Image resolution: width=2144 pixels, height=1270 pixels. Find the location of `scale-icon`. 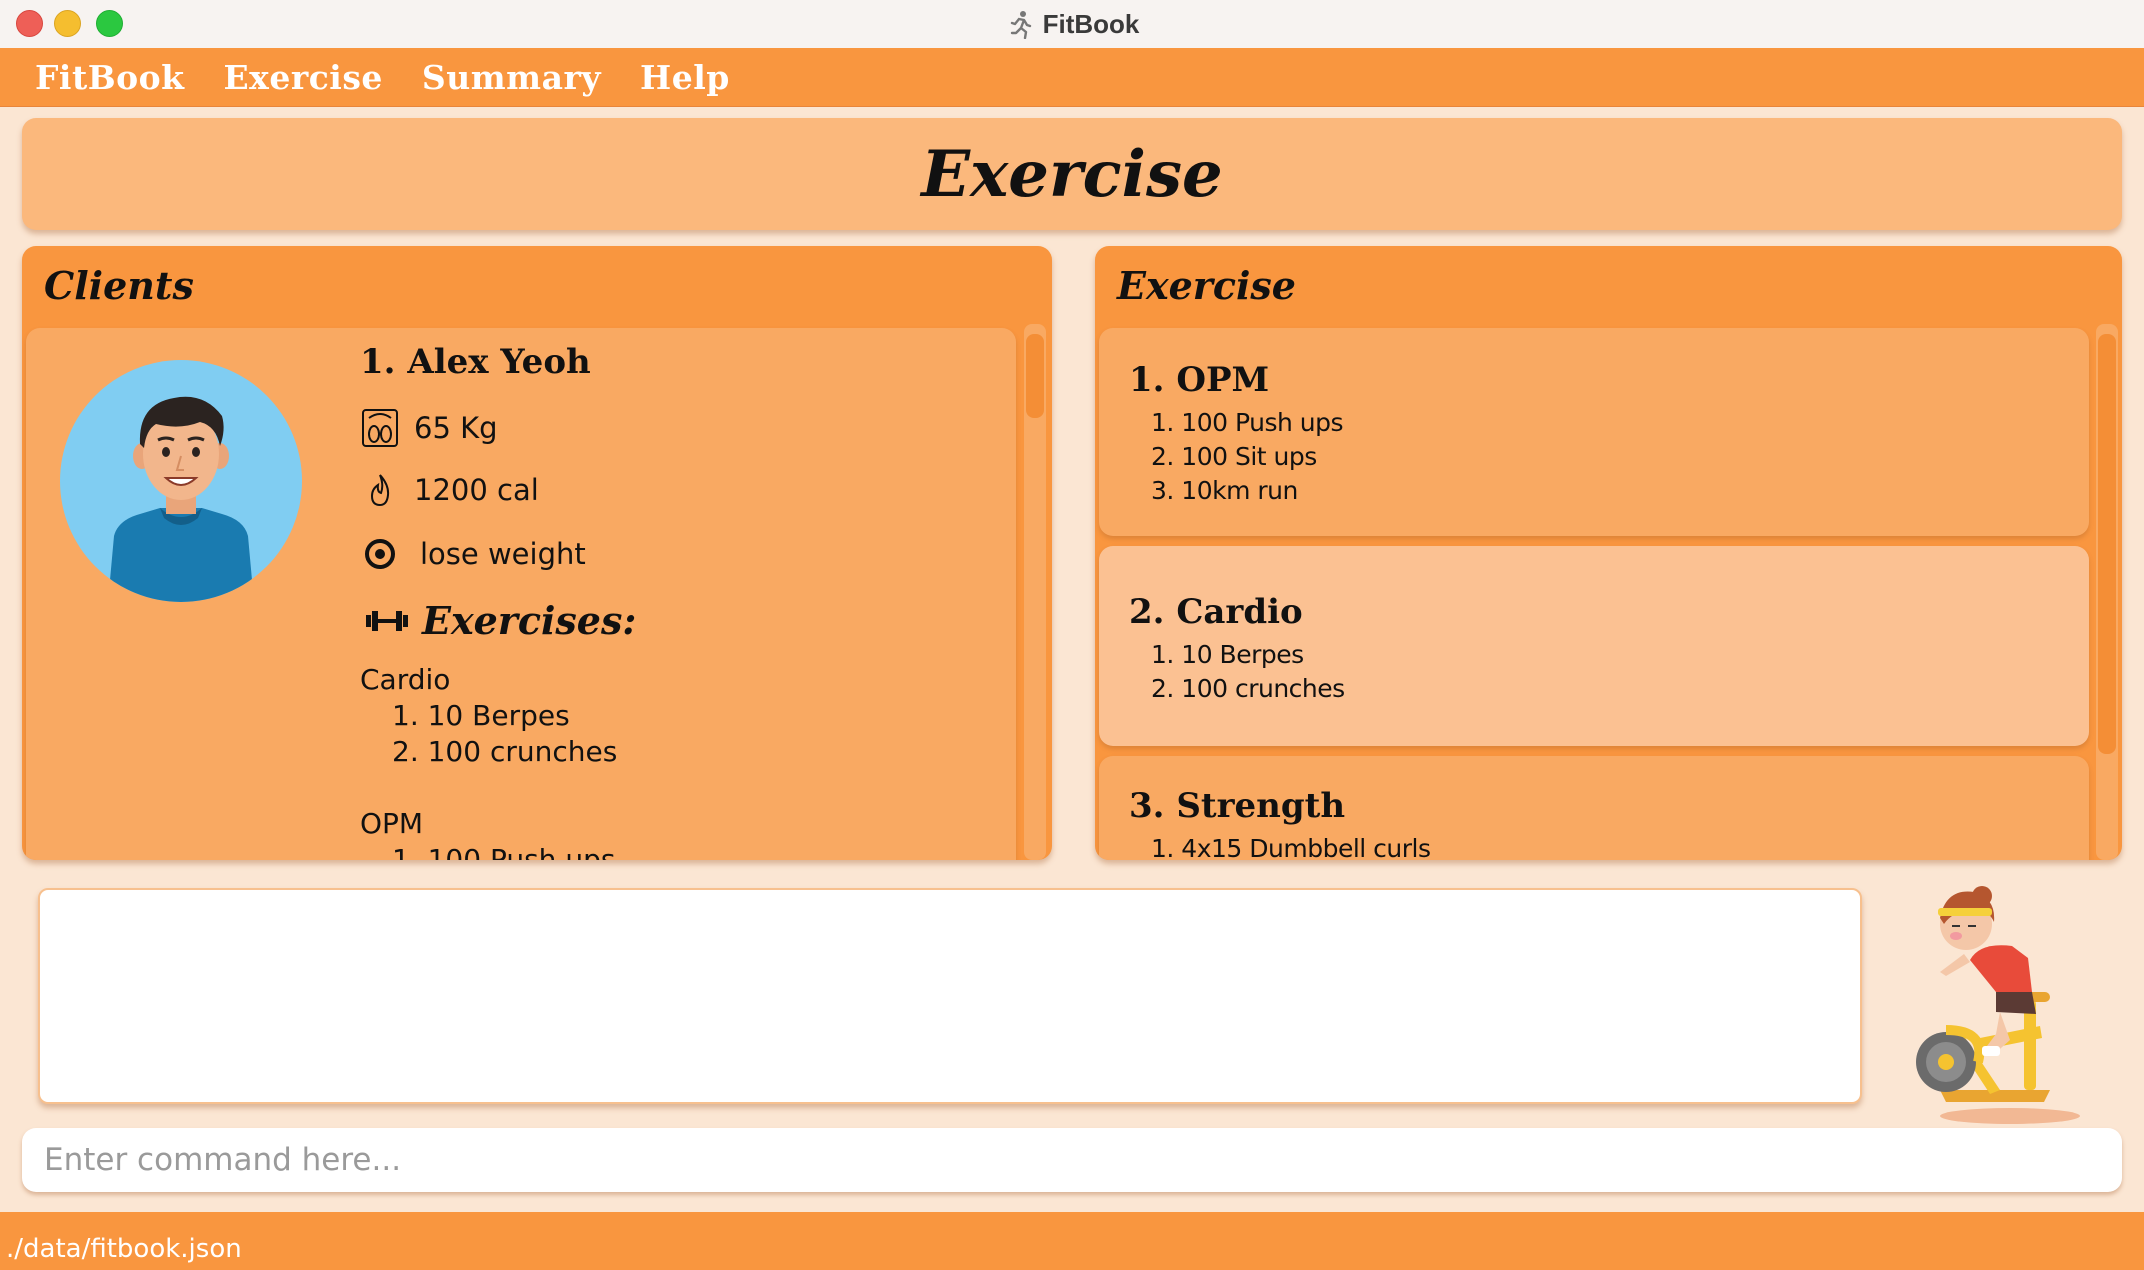

scale-icon is located at coordinates (380, 428).